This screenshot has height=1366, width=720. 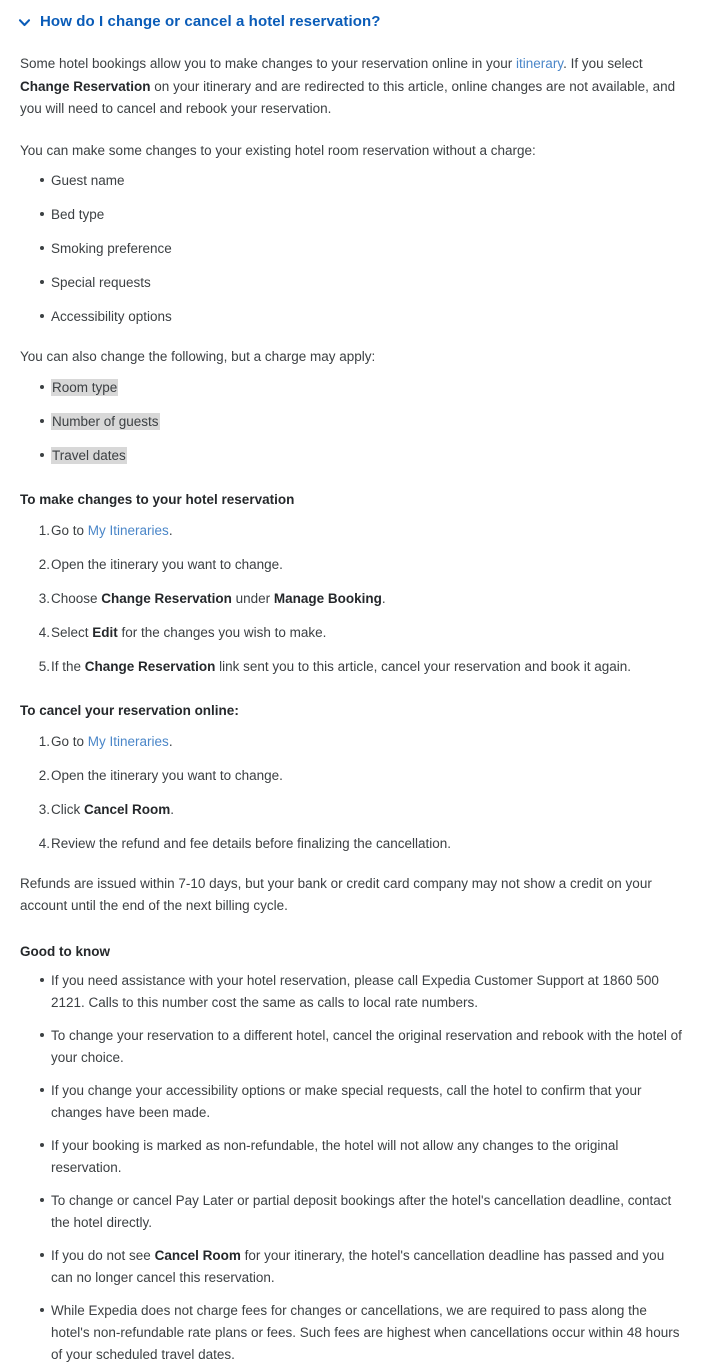 What do you see at coordinates (351, 282) in the screenshot?
I see `list-item: Special requests` at bounding box center [351, 282].